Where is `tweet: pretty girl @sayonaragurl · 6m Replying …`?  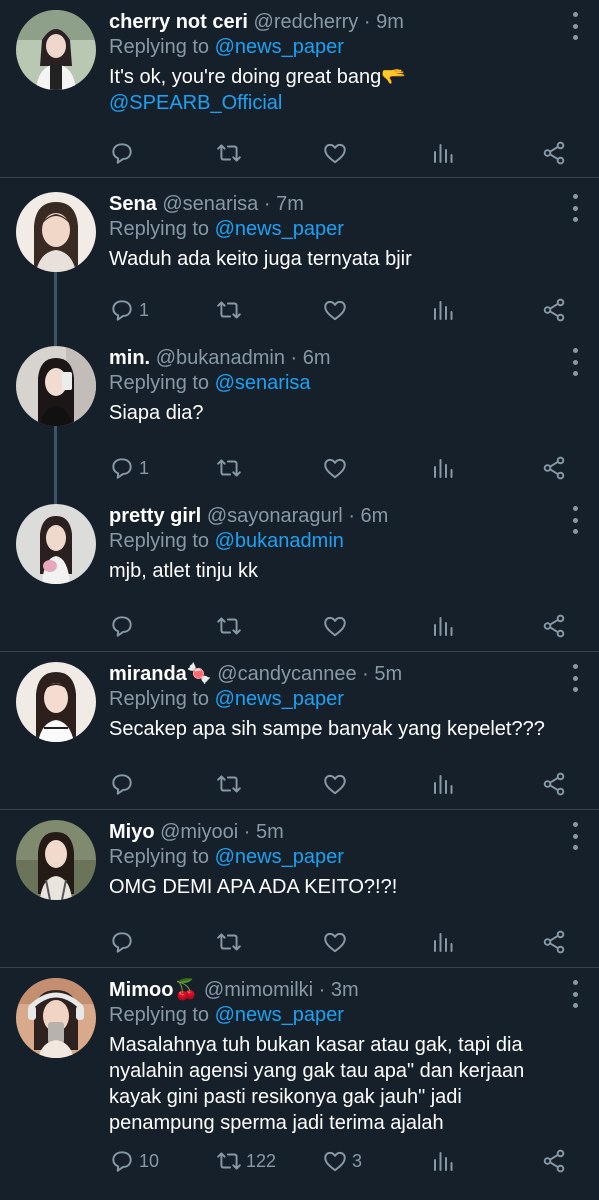 tweet: pretty girl @sayonaragurl · 6m Replying … is located at coordinates (299, 573).